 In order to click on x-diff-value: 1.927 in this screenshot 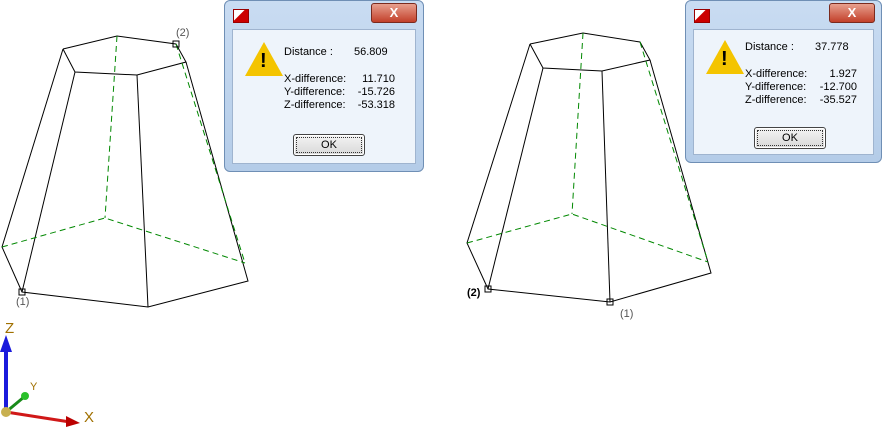, I will do `click(843, 74)`.